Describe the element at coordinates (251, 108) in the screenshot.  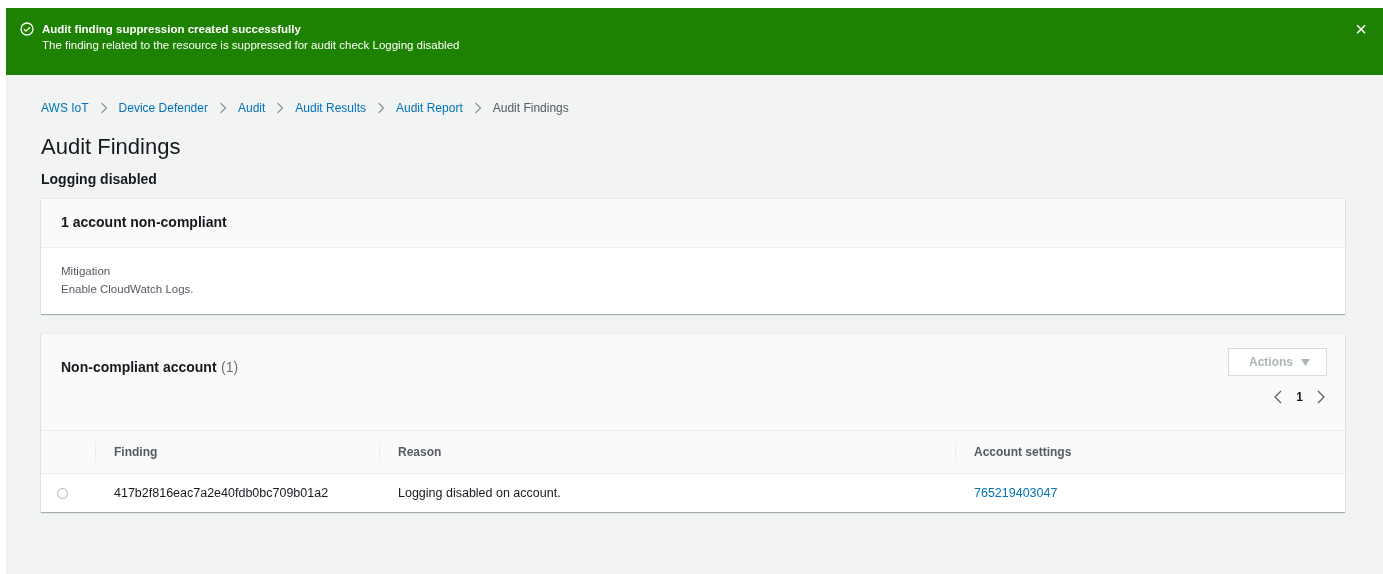
I see `breadcrumb-link: Audit` at that location.